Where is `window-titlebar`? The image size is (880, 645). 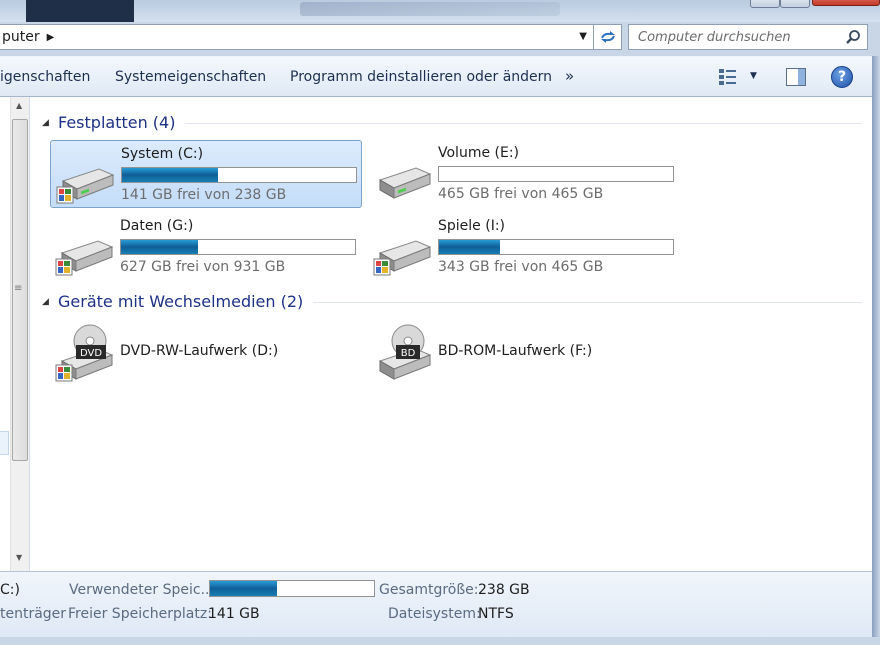
window-titlebar is located at coordinates (440, 11).